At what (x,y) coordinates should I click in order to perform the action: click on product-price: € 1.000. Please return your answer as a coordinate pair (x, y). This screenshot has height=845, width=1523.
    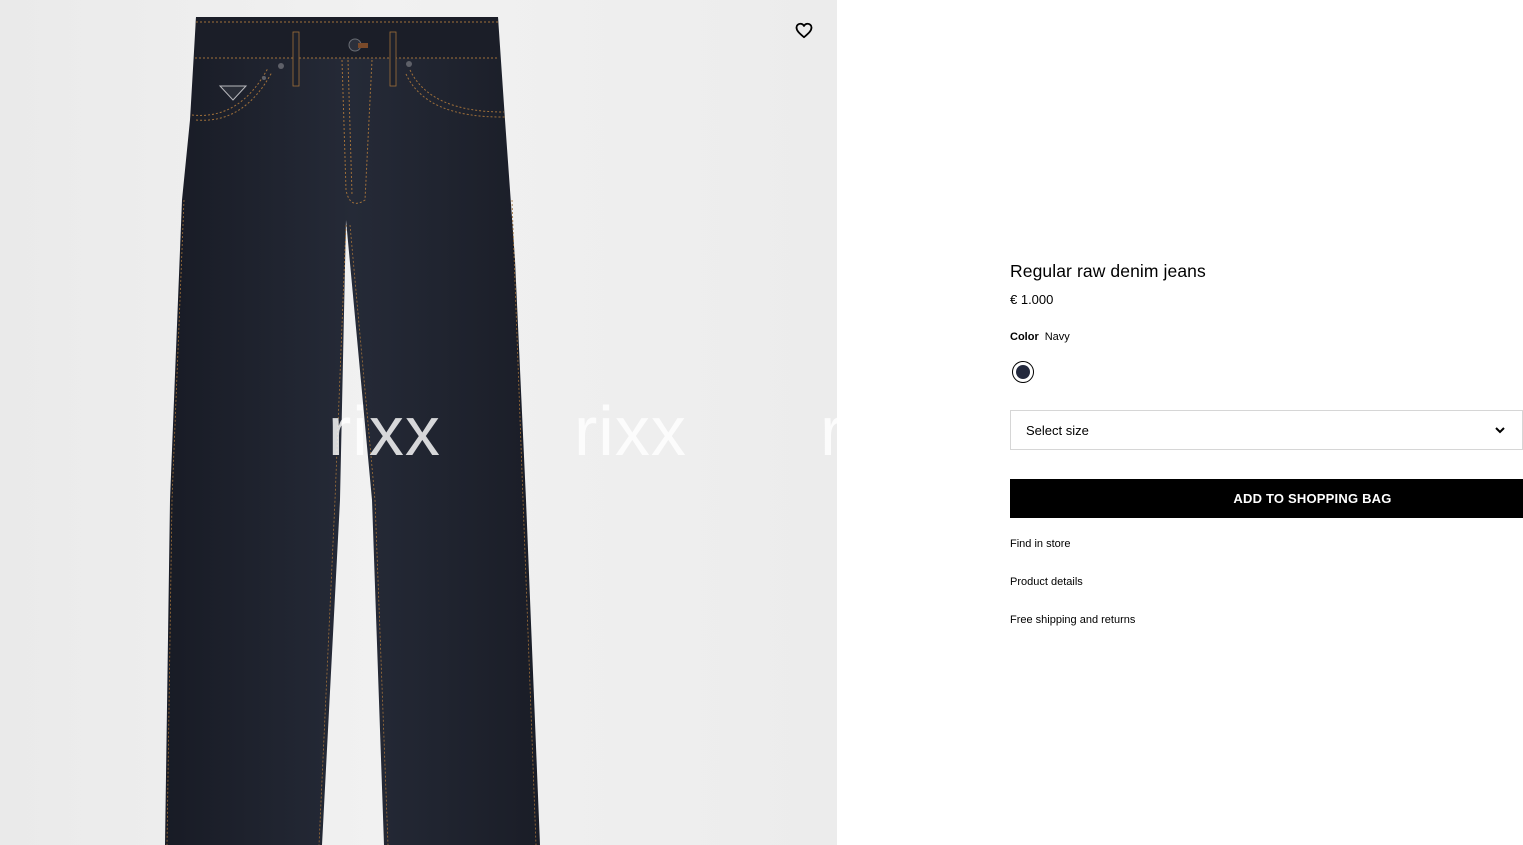
    Looking at the image, I should click on (1032, 299).